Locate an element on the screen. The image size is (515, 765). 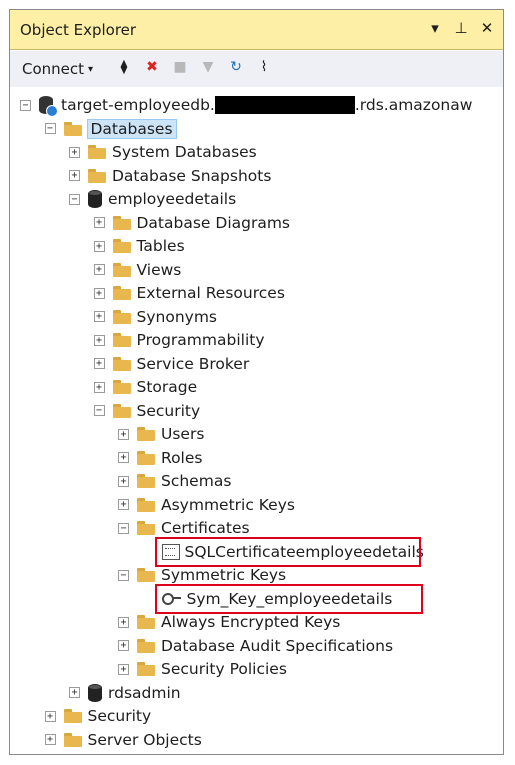
tree-node: + rdsadmin is located at coordinates (125, 693).